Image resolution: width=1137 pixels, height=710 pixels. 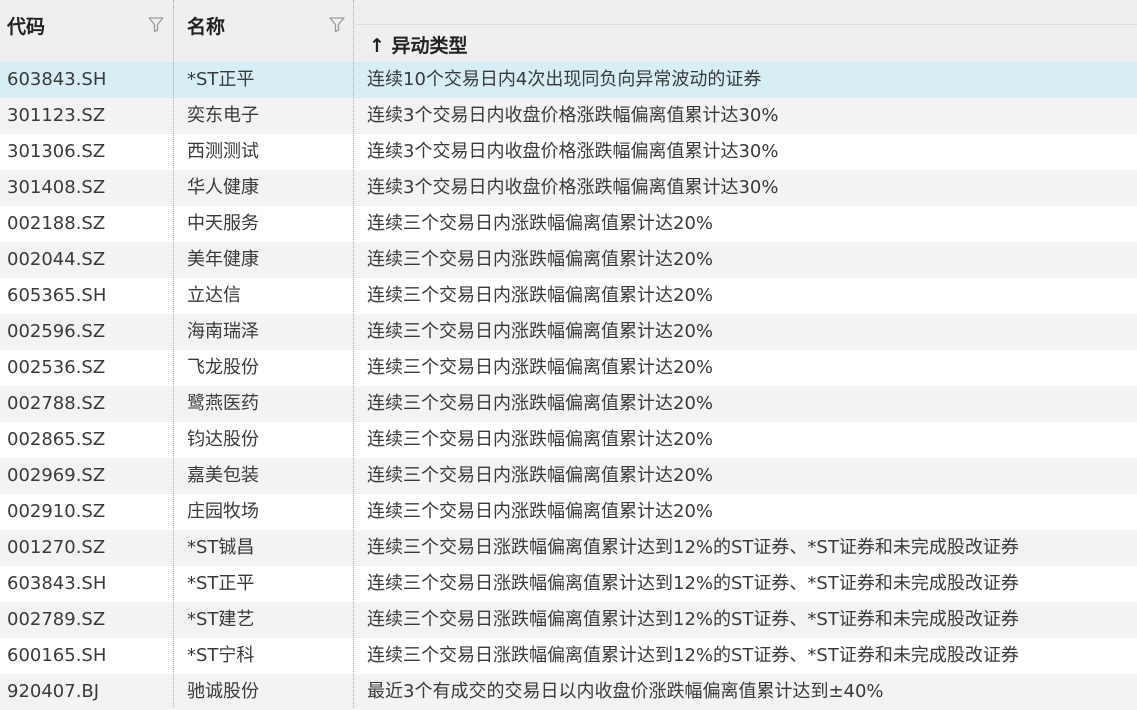 I want to click on cell-code: 301408.SZ, so click(x=56, y=187).